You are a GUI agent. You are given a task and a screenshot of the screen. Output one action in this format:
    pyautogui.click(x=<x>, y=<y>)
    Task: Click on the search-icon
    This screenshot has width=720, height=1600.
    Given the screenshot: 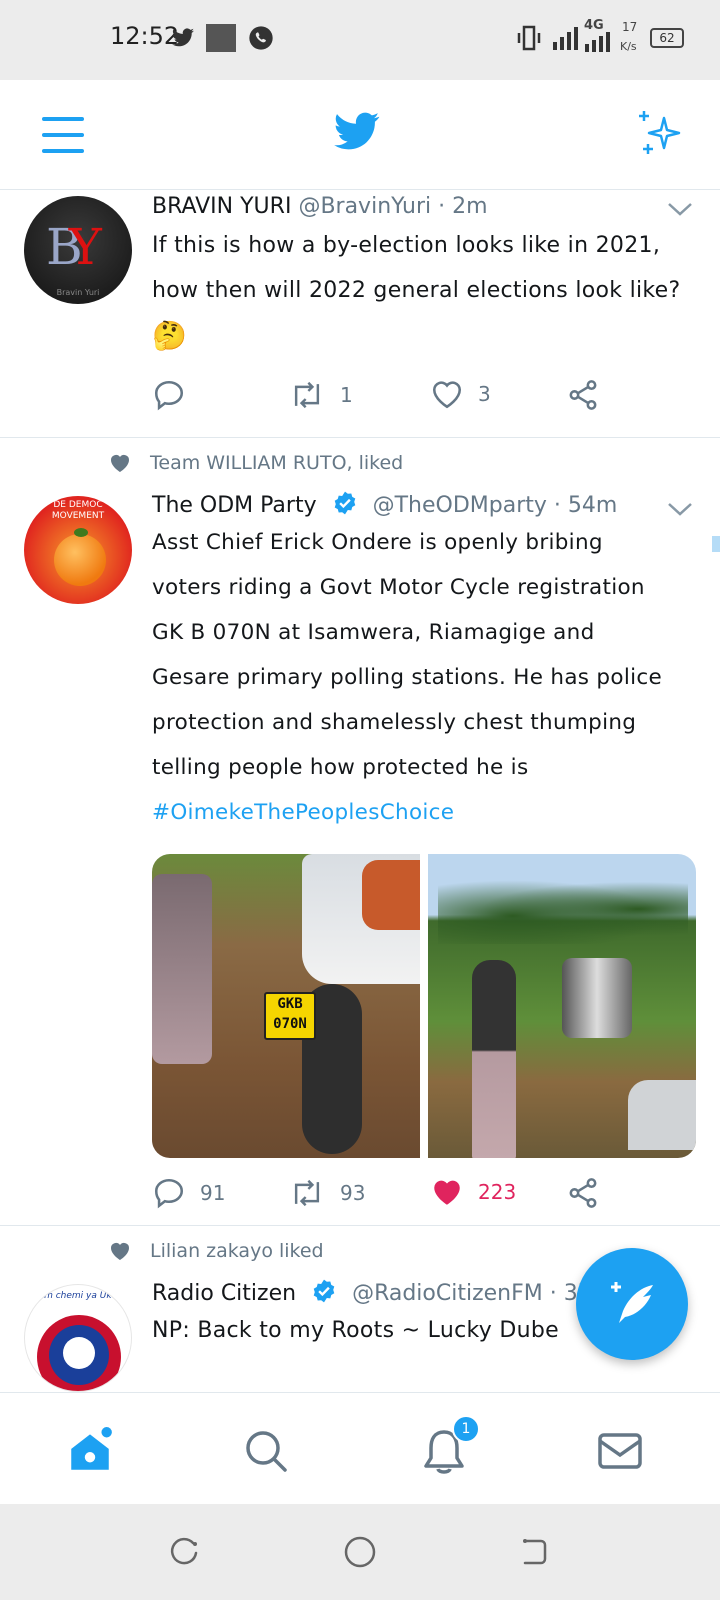 What is the action you would take?
    pyautogui.click(x=266, y=1451)
    